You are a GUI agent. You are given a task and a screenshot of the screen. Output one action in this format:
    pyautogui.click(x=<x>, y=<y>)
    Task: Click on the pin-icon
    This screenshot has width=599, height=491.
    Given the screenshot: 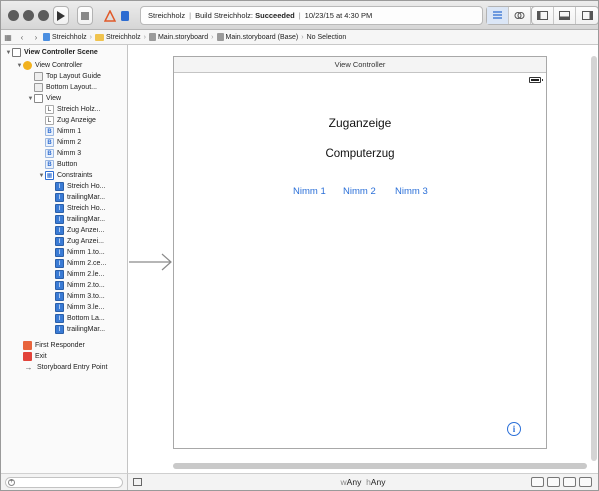 What is the action you would take?
    pyautogui.click(x=569, y=482)
    